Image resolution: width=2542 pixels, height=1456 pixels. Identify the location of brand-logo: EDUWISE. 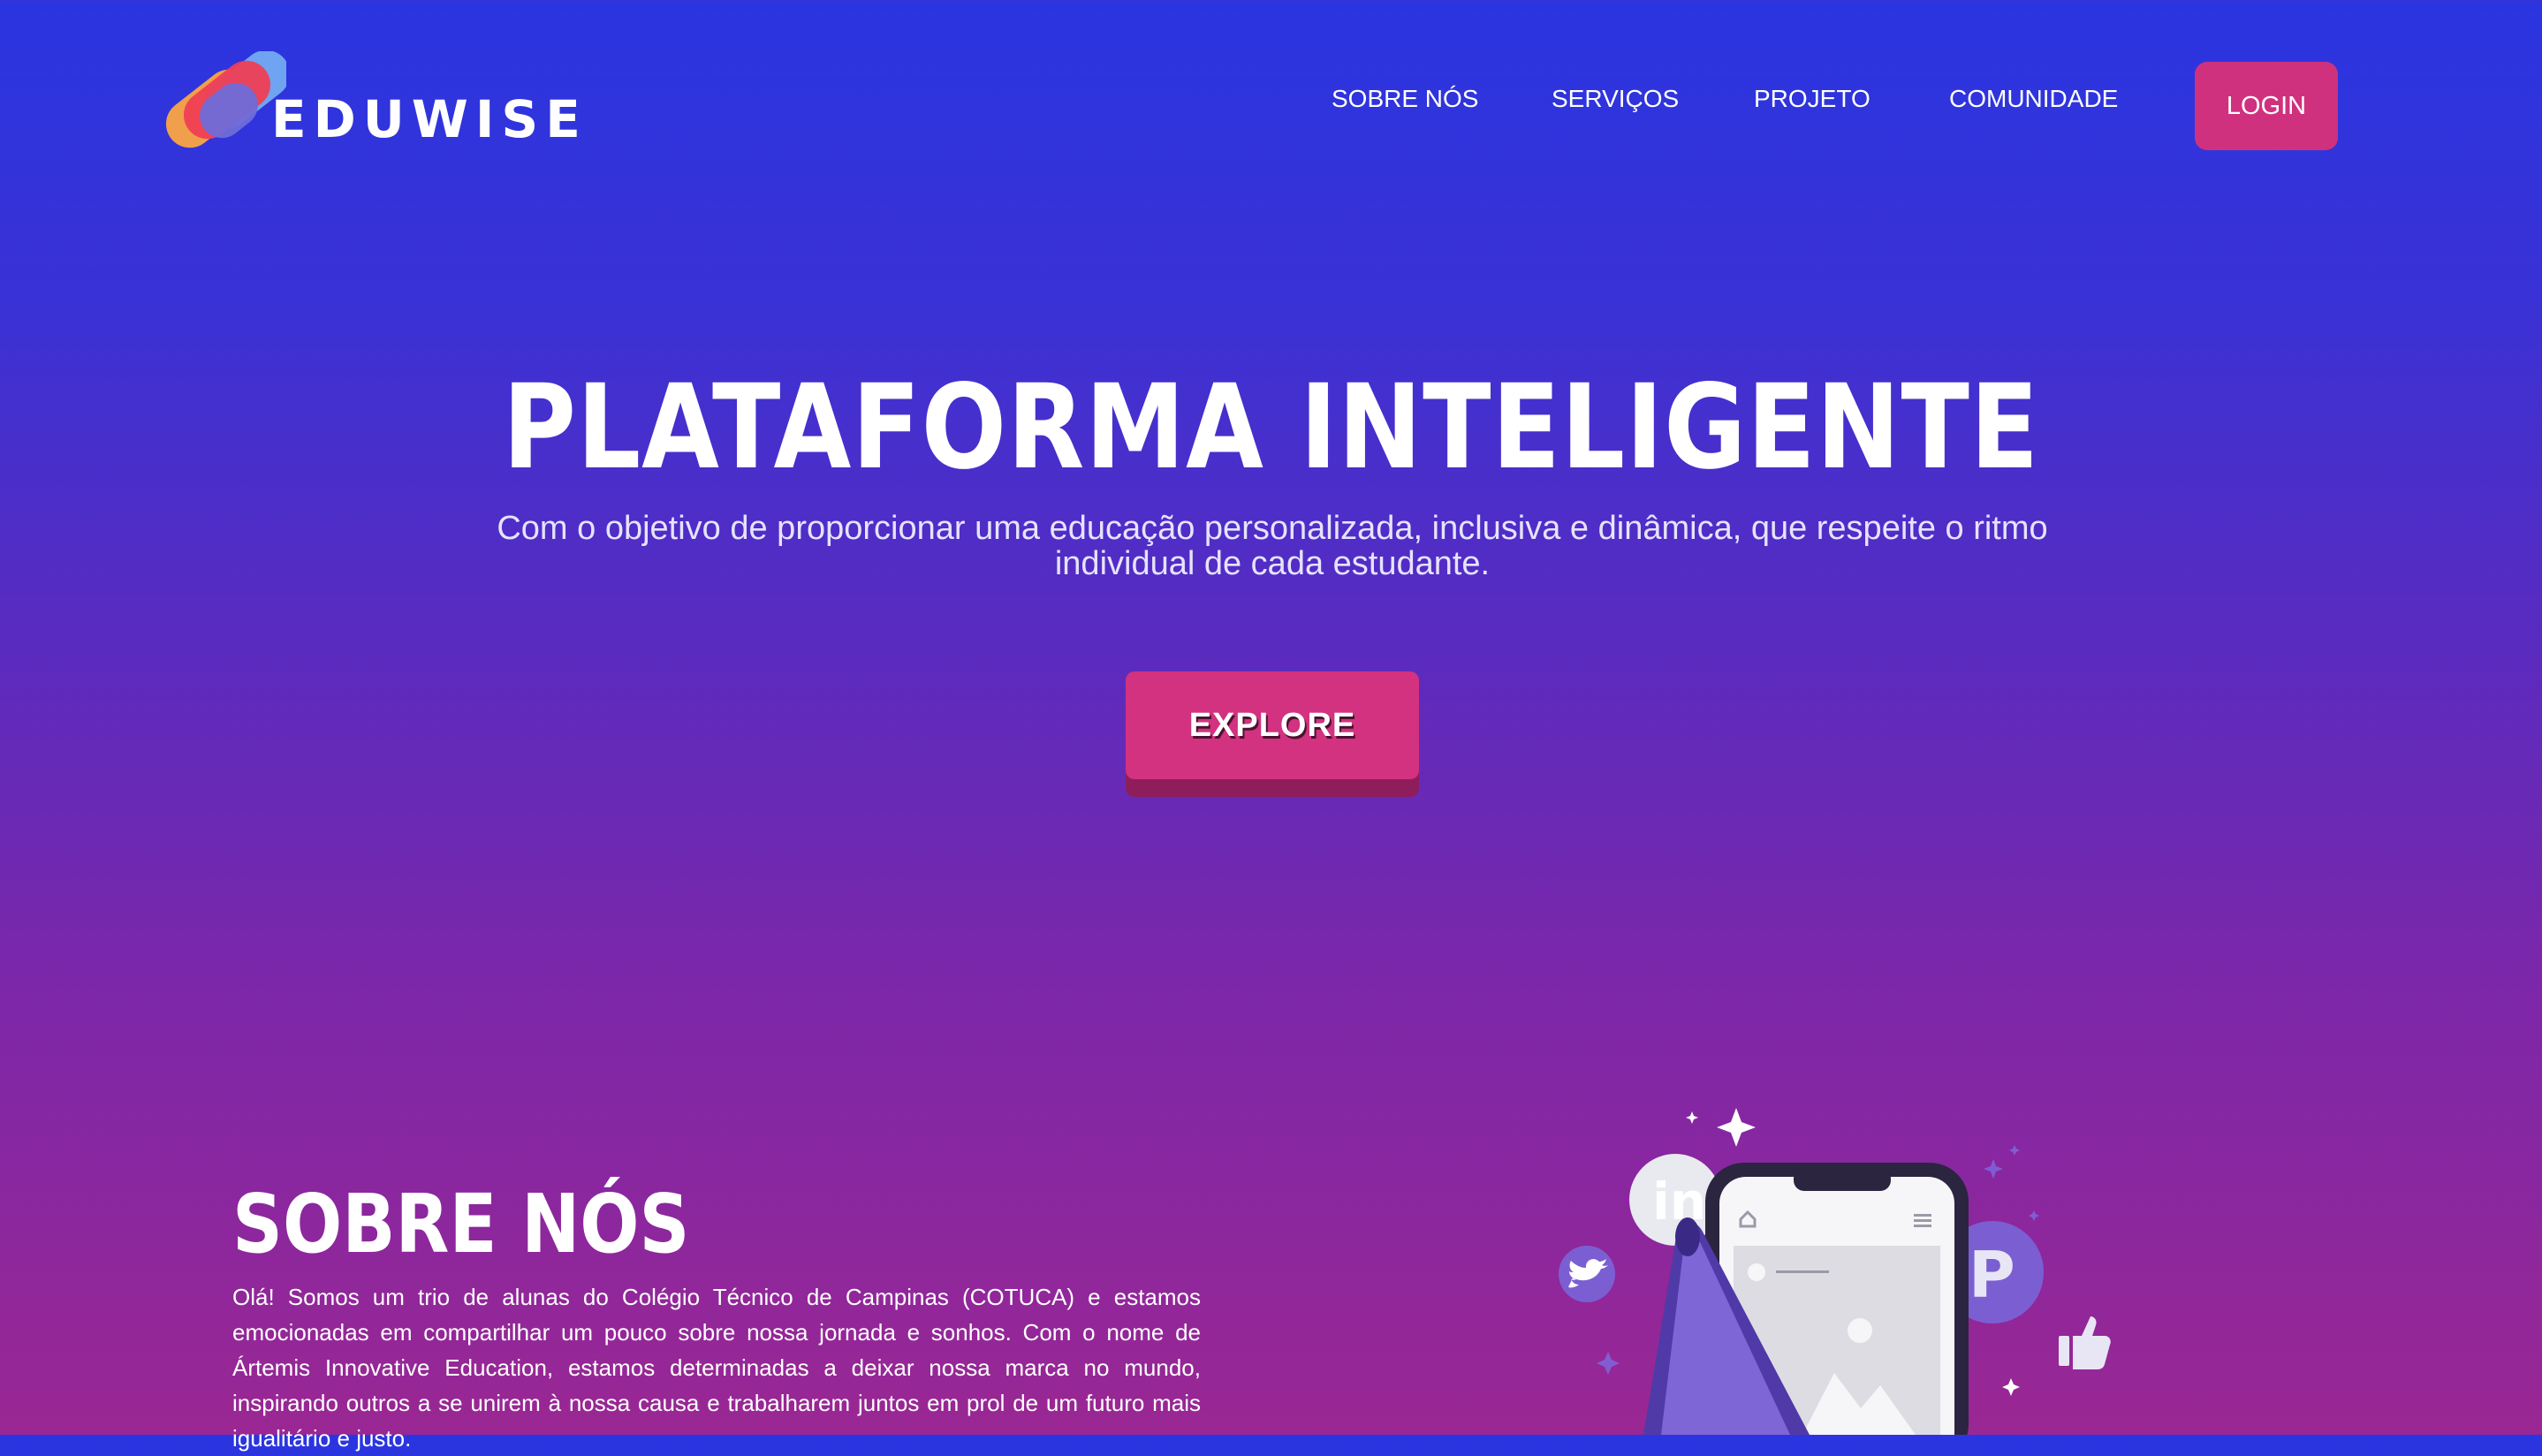
(372, 104).